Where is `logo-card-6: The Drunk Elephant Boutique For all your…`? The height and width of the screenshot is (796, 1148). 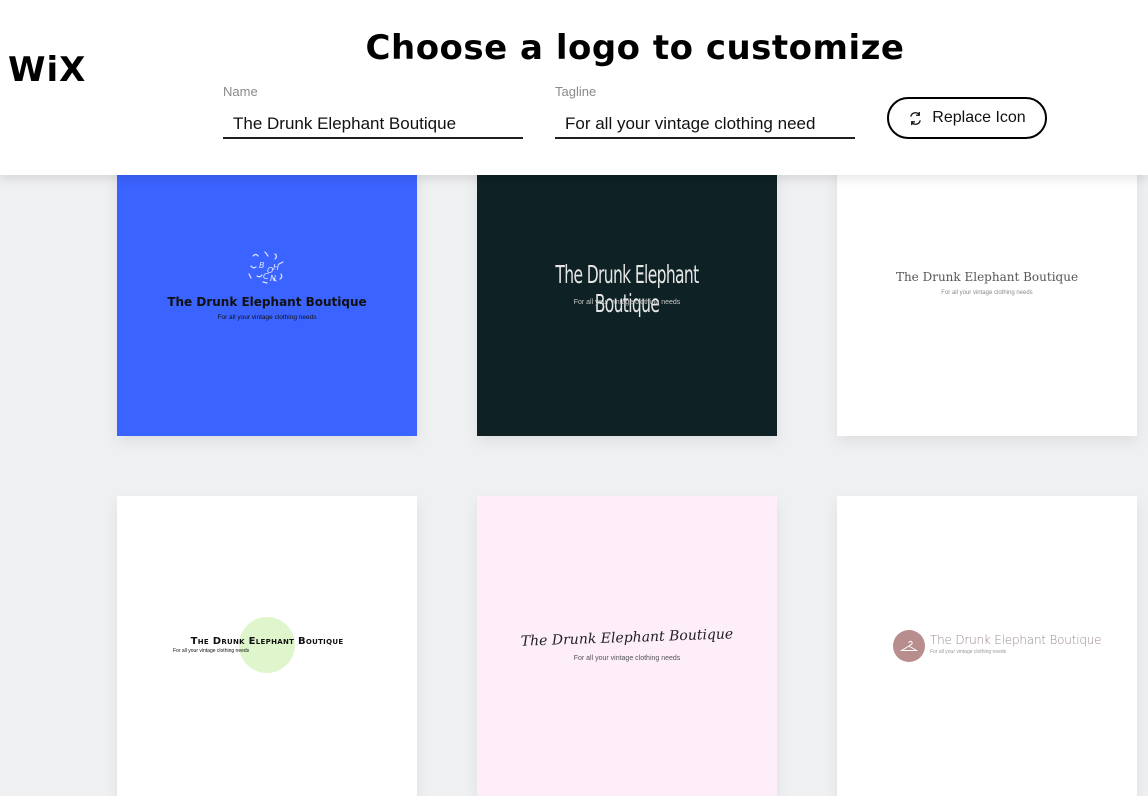
logo-card-6: The Drunk Elephant Boutique For all your… is located at coordinates (987, 646).